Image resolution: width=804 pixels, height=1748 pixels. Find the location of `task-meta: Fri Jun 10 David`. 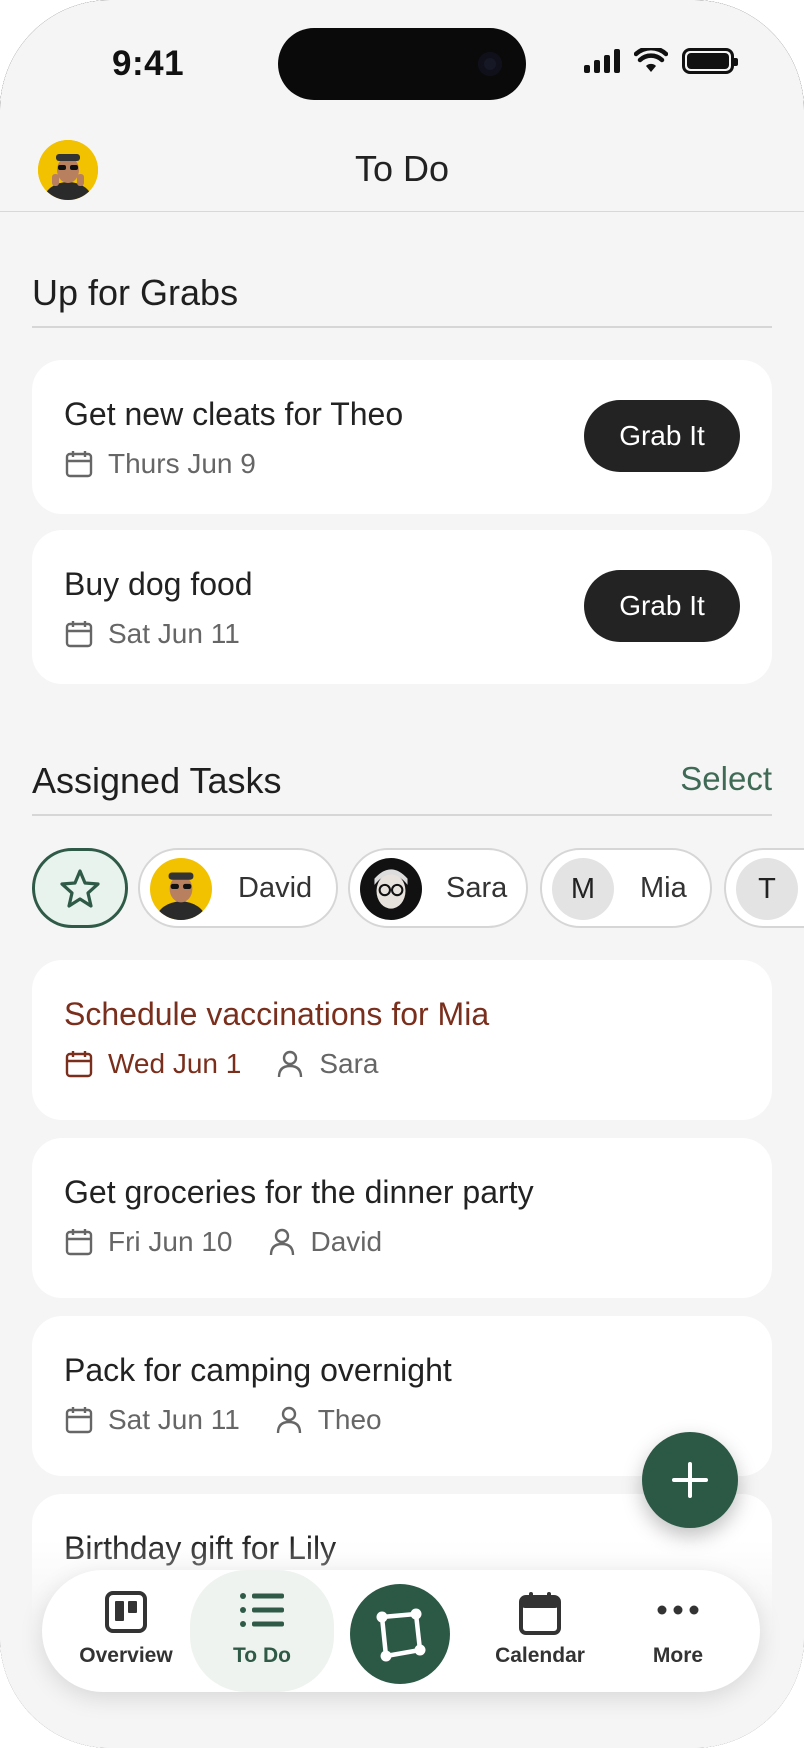

task-meta: Fri Jun 10 David is located at coordinates (223, 1242).